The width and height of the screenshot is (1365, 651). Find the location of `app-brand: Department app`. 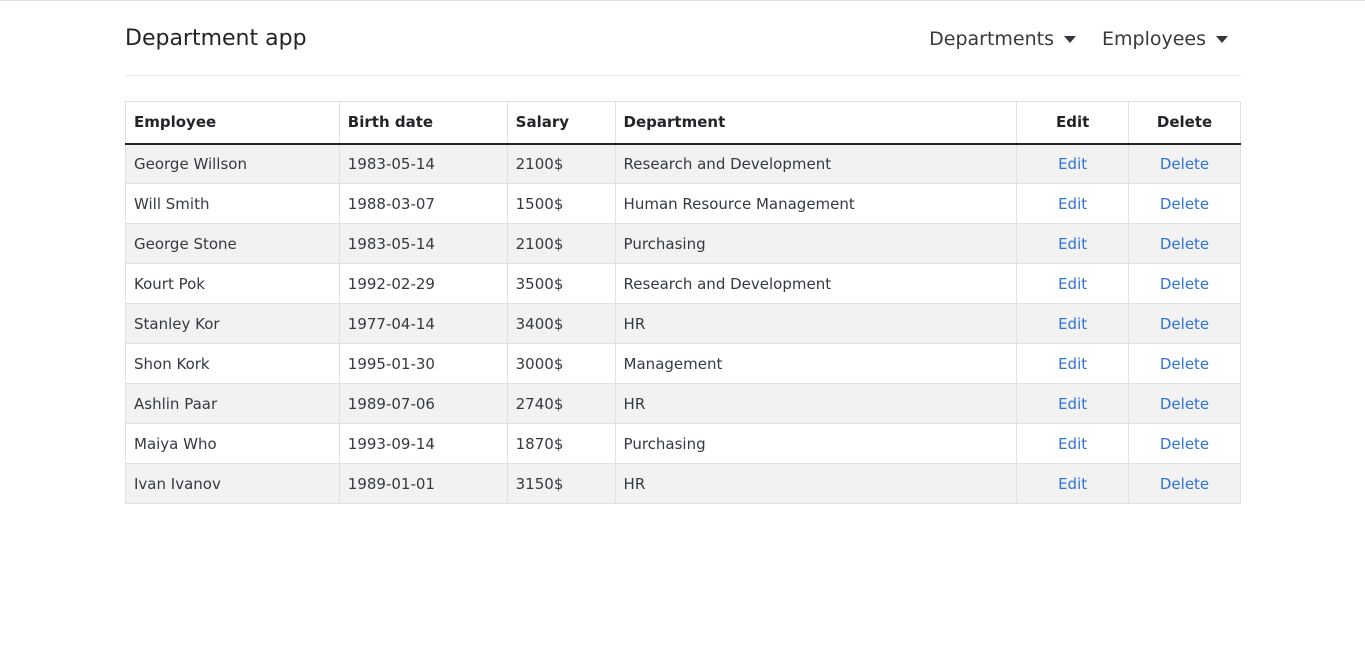

app-brand: Department app is located at coordinates (216, 39).